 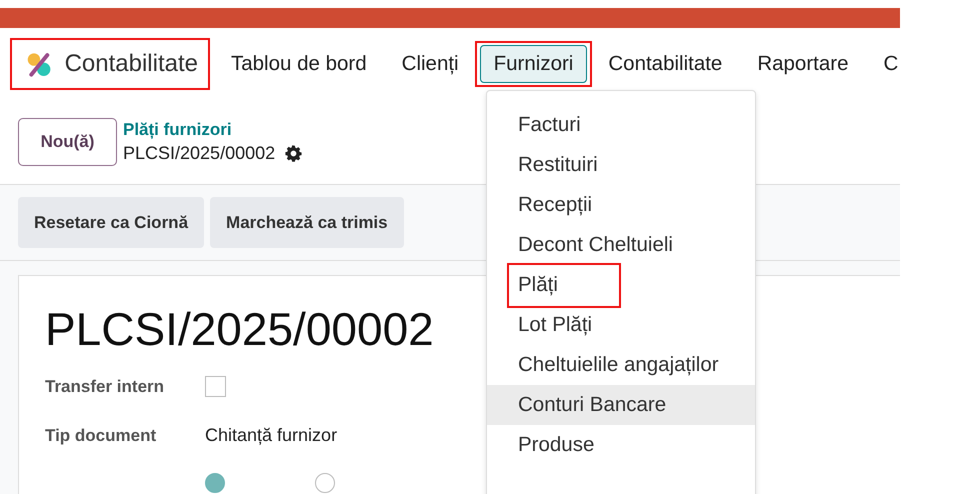 What do you see at coordinates (621, 205) in the screenshot?
I see `dropdown-item: Recepții` at bounding box center [621, 205].